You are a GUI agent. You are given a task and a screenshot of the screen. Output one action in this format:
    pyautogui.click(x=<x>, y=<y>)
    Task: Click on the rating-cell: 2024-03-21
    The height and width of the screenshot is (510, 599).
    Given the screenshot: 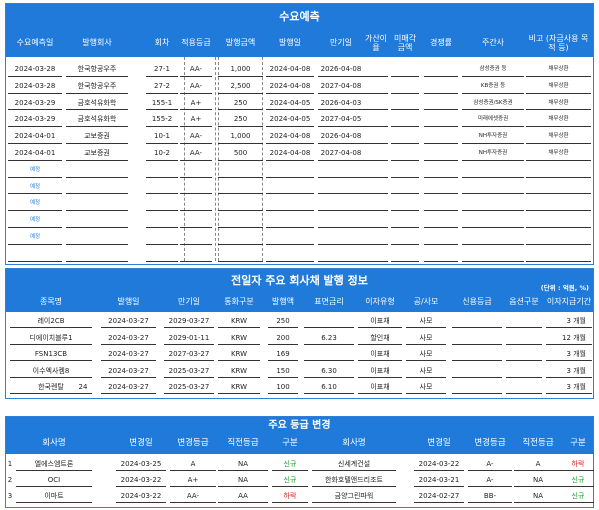 What is the action you would take?
    pyautogui.click(x=439, y=480)
    